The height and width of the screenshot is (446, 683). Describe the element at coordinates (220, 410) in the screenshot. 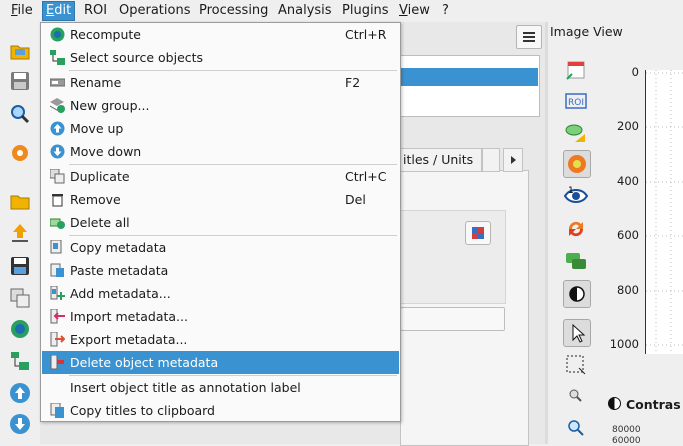

I see `menu-item-copy-titles: Copy titles to clipboard` at that location.